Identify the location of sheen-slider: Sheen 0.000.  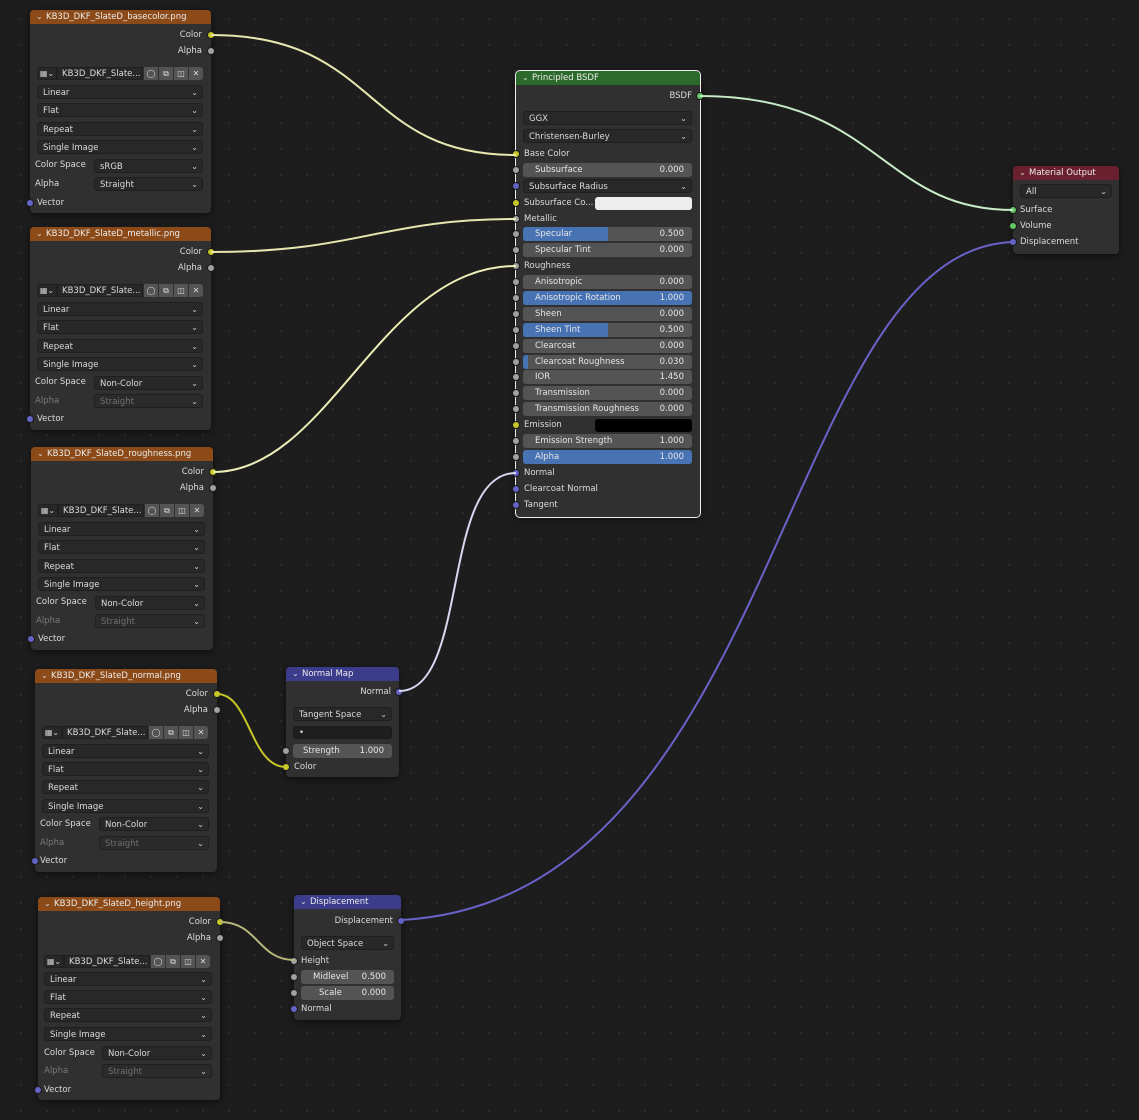
(607, 314).